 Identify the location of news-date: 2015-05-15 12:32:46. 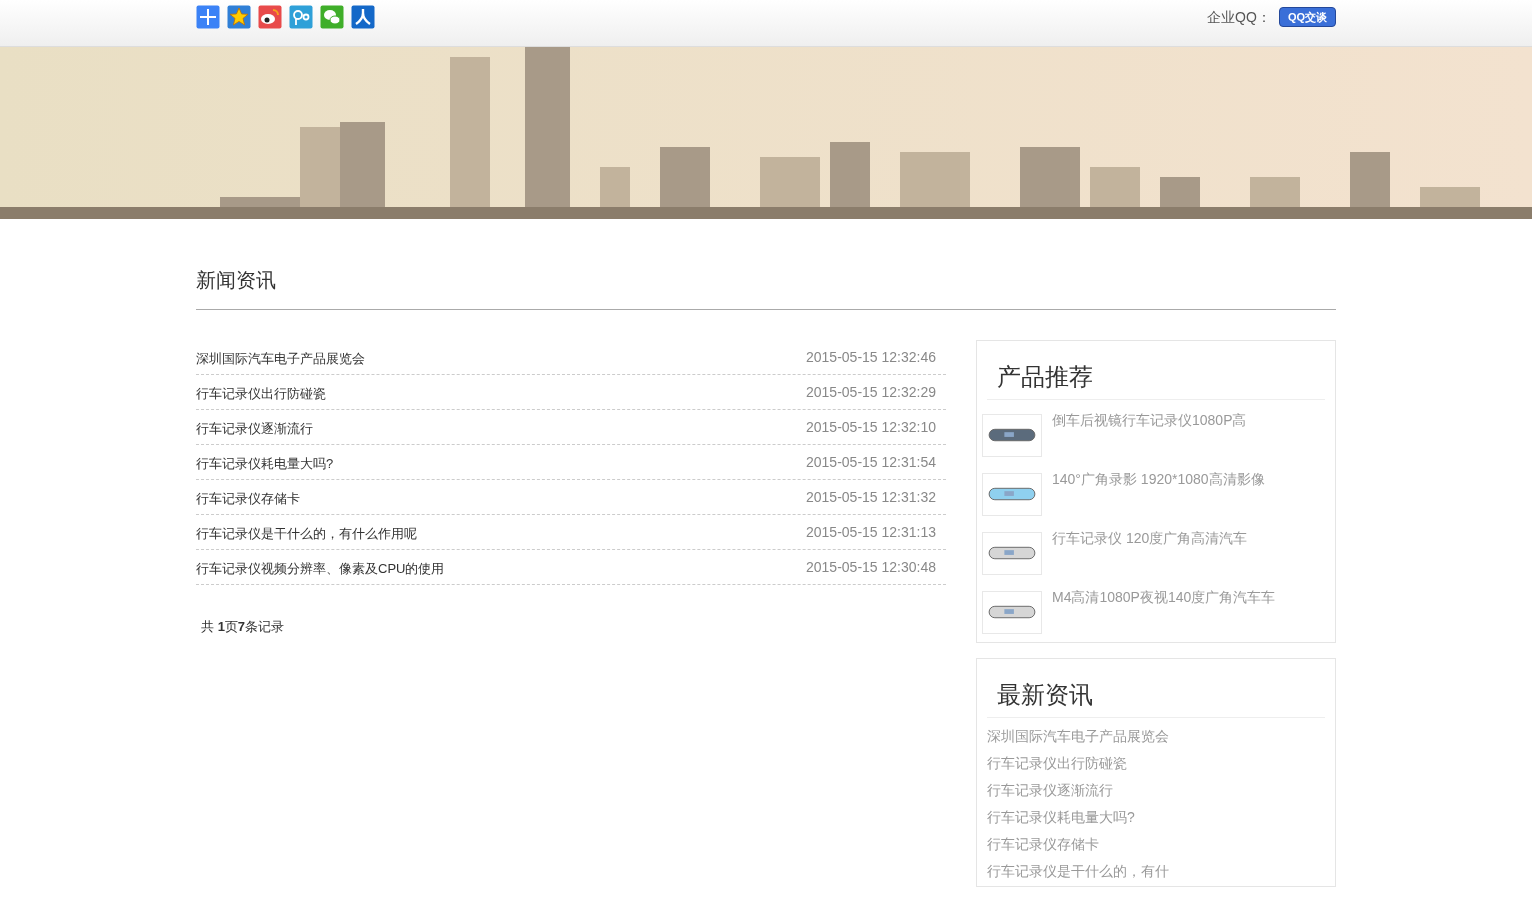
(871, 357).